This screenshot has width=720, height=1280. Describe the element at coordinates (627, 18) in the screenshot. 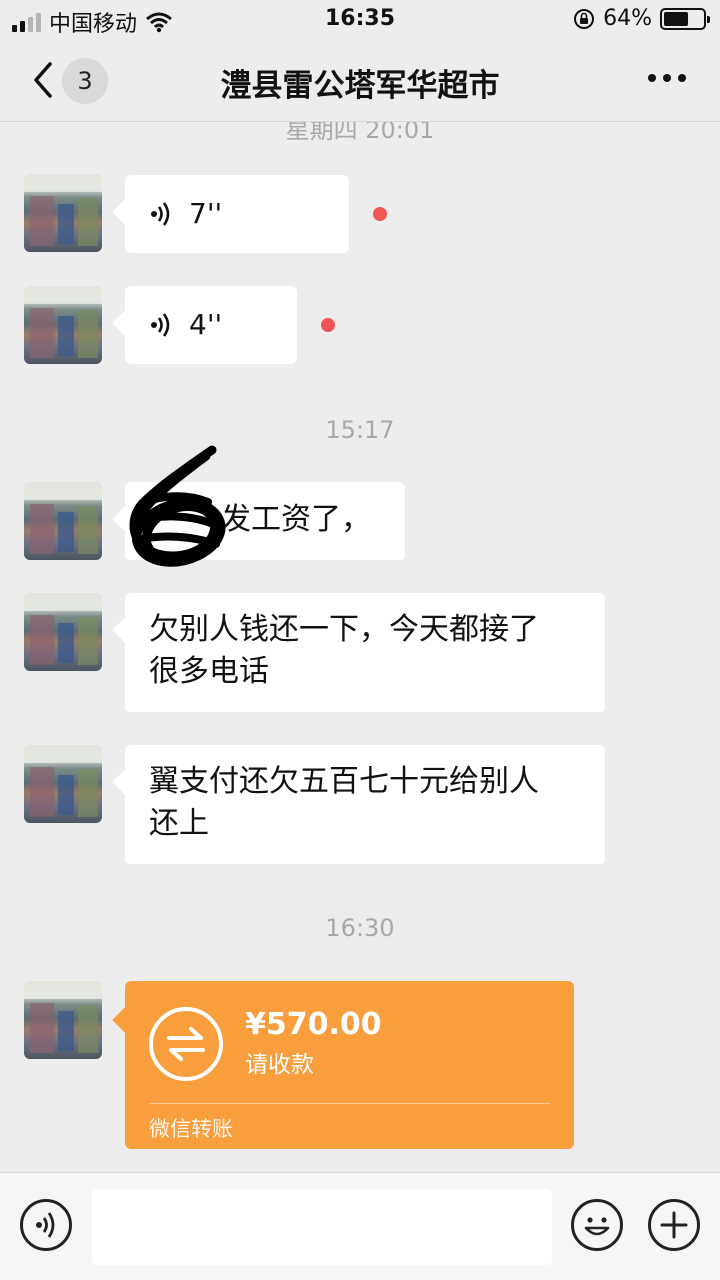

I see `battery-percent: 64%` at that location.